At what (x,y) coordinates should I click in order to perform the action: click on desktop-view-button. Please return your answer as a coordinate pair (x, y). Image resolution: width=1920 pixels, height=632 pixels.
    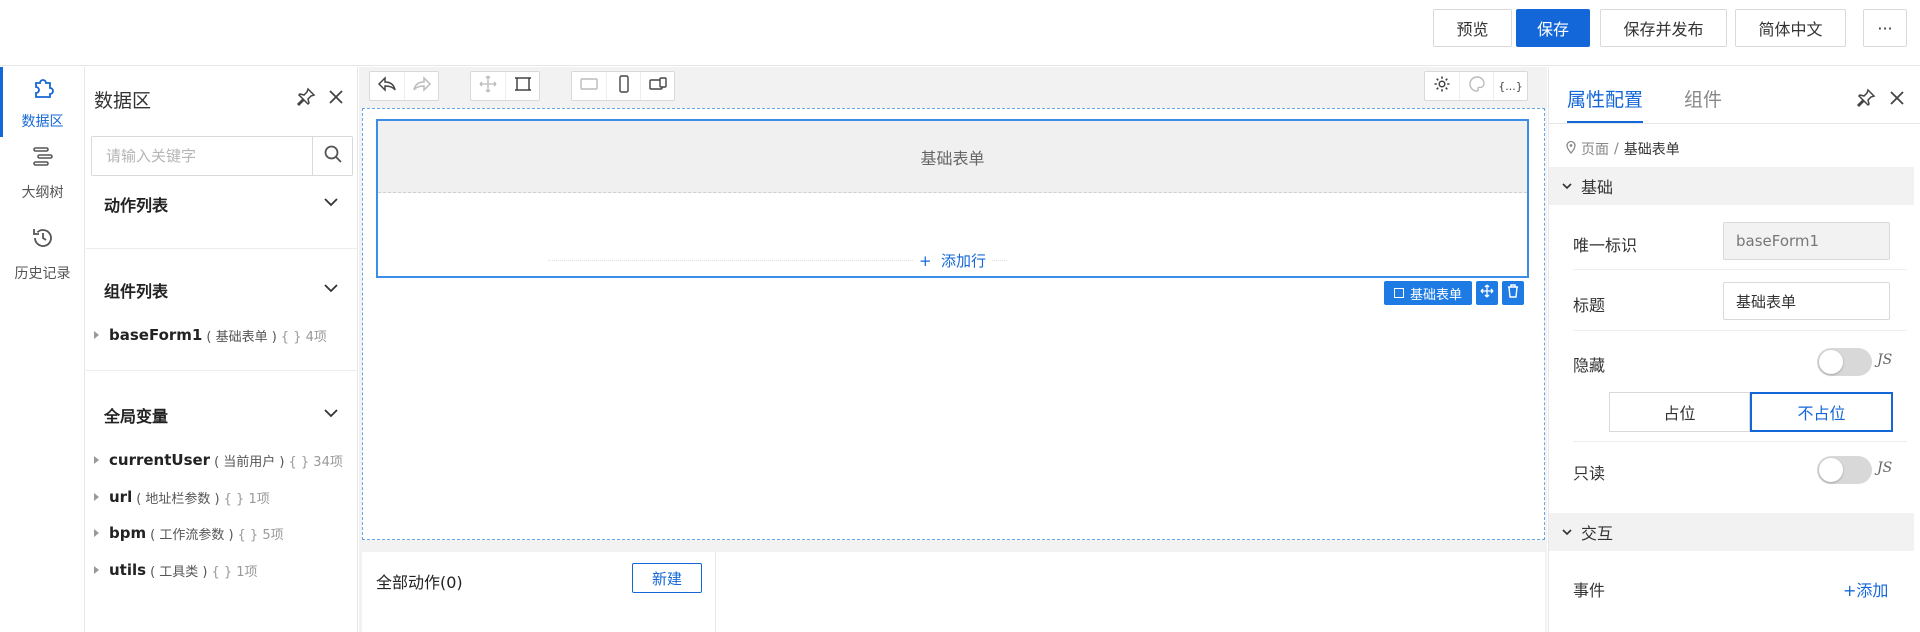
    Looking at the image, I should click on (589, 86).